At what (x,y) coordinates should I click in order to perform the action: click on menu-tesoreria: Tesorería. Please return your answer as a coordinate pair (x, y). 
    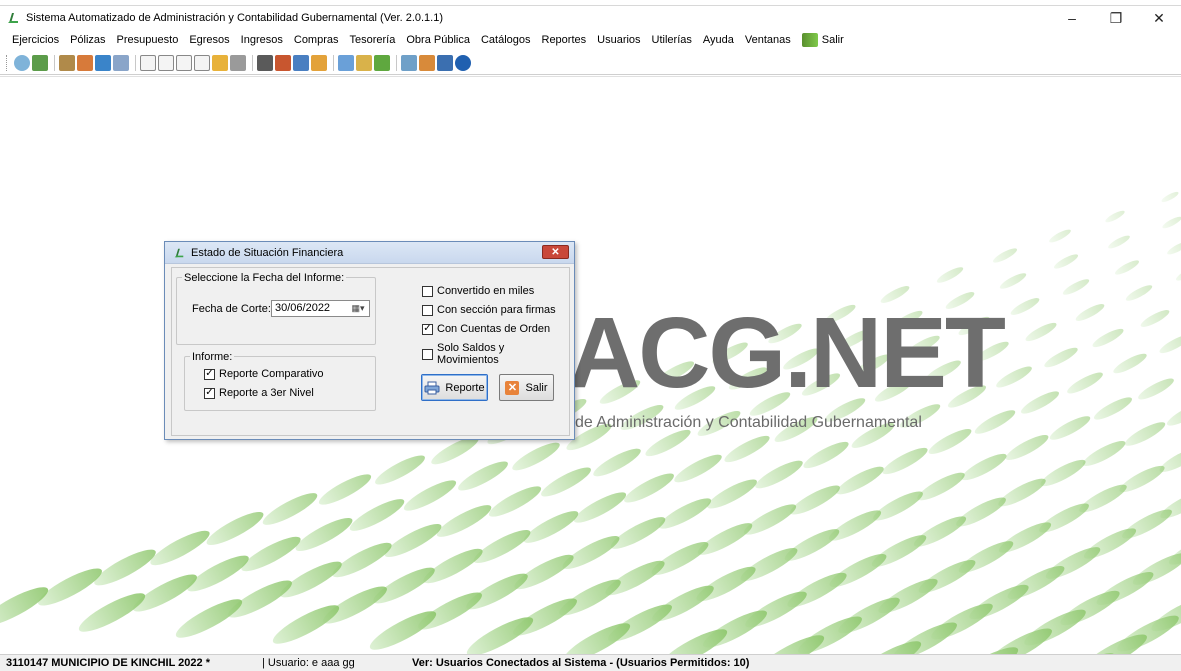
    Looking at the image, I should click on (373, 40).